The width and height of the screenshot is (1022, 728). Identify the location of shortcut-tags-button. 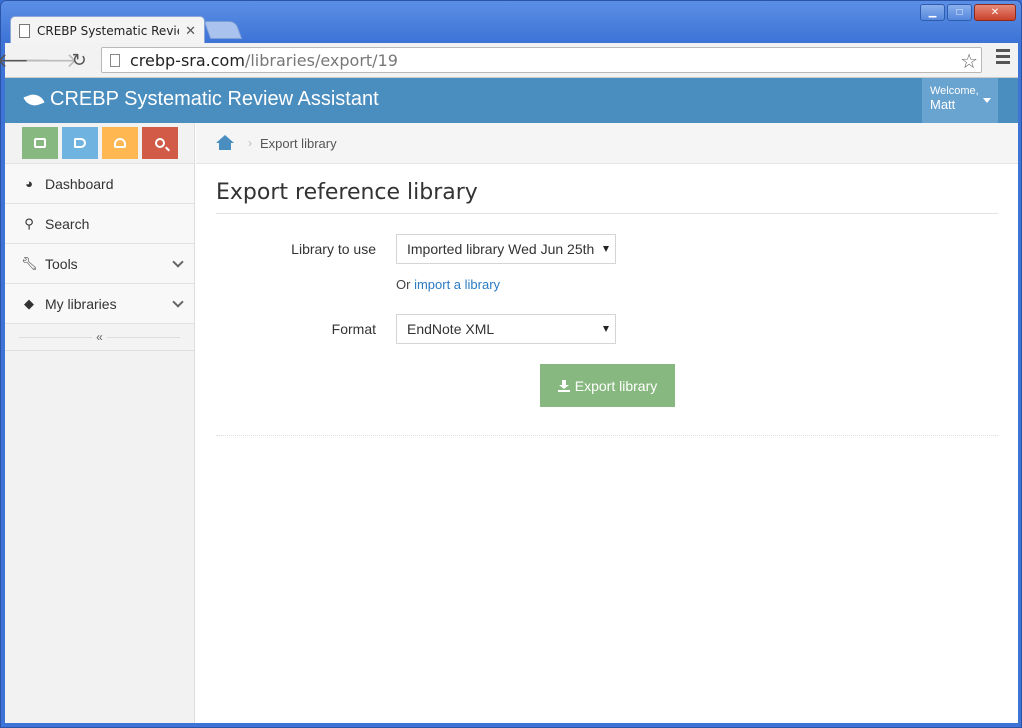
(79, 143).